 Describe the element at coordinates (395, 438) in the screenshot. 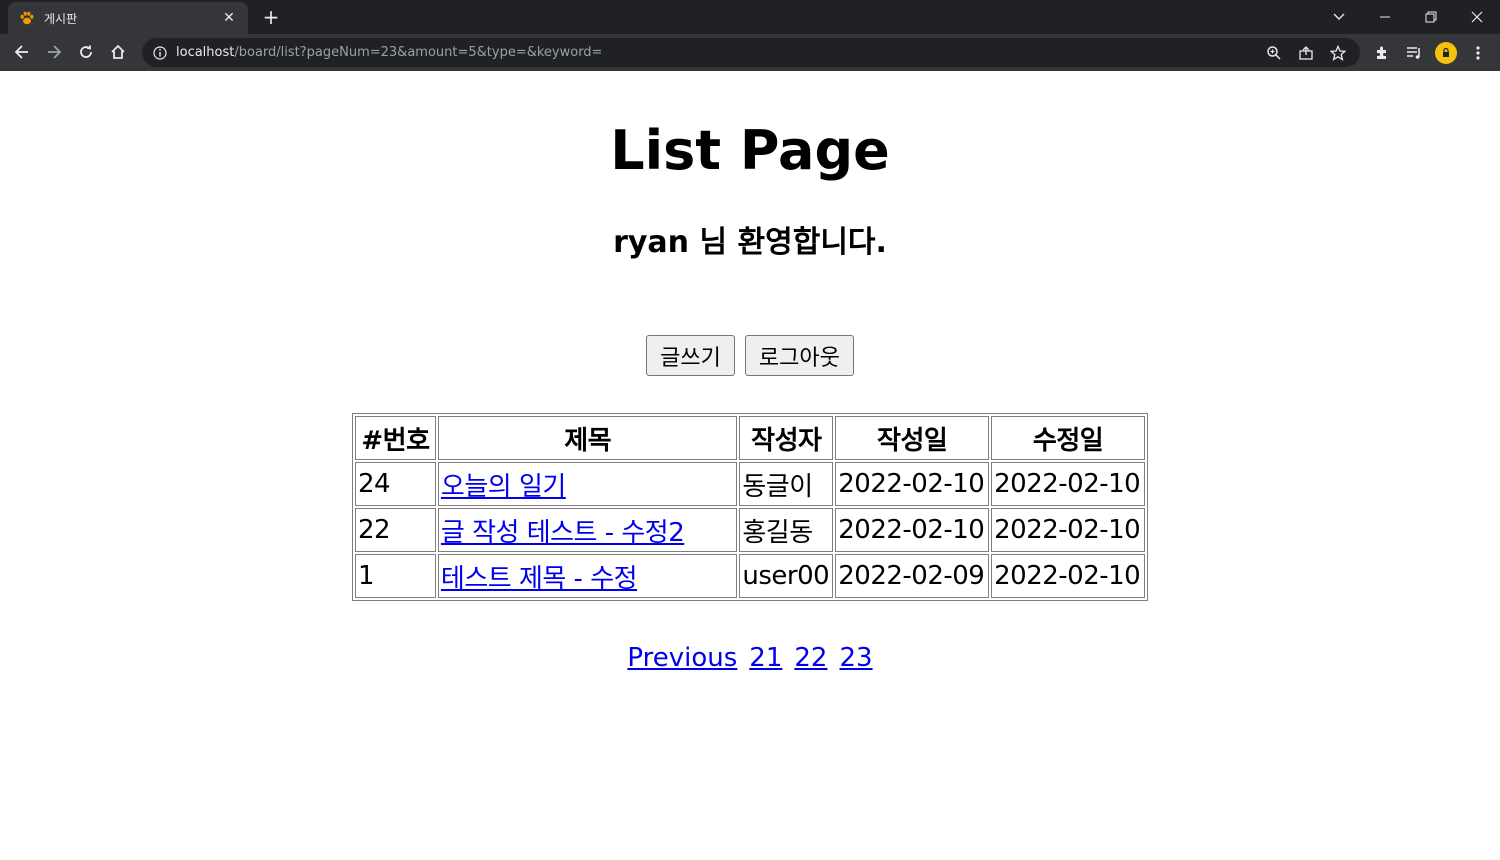

I see `header-no: #번호` at that location.